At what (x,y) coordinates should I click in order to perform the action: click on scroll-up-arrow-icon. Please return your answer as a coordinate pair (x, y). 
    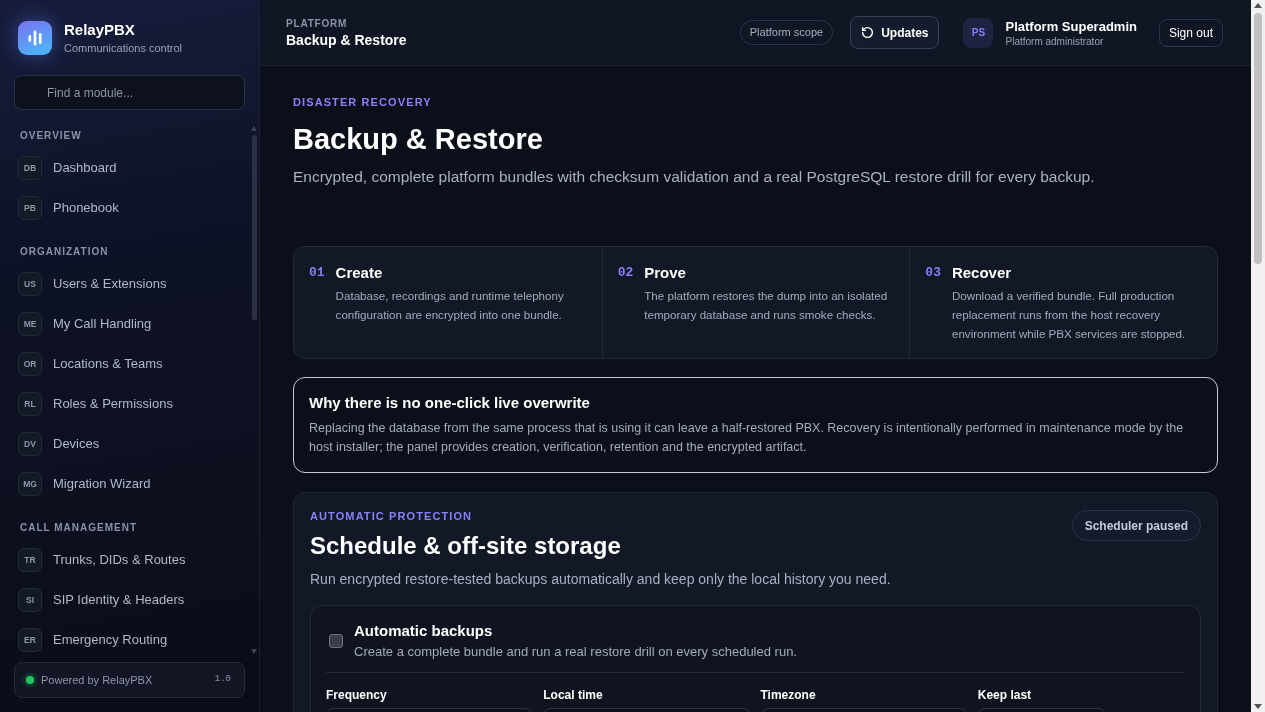
    Looking at the image, I should click on (1258, 5).